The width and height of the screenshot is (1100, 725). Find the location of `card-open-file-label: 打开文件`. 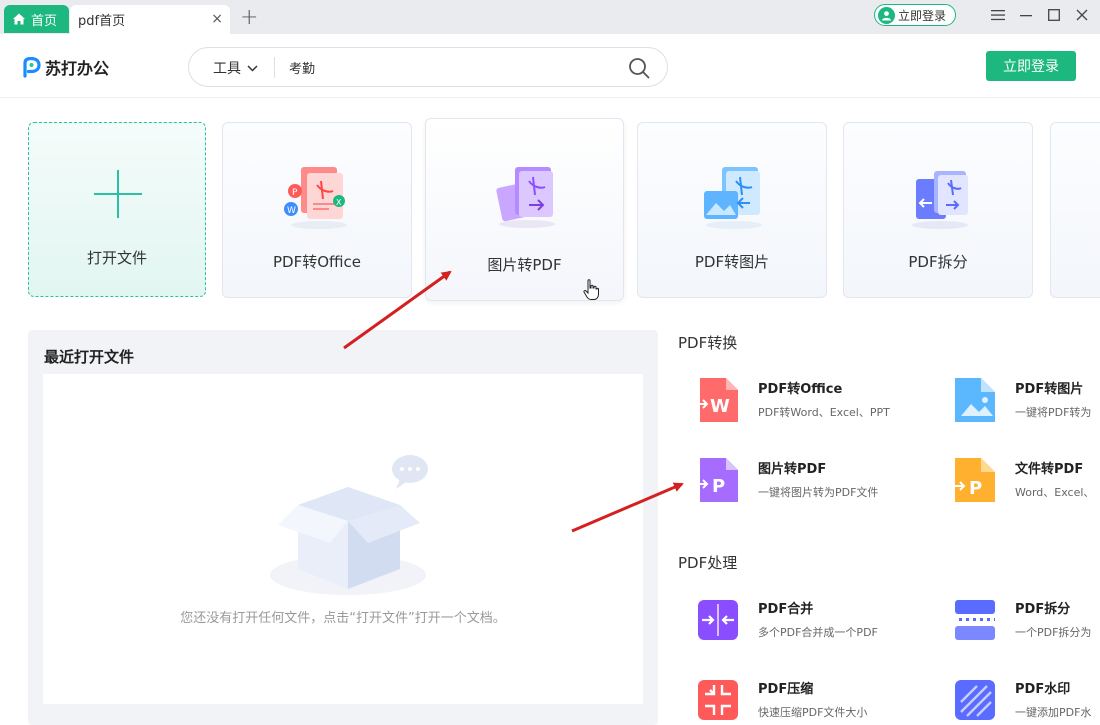

card-open-file-label: 打开文件 is located at coordinates (116, 258).